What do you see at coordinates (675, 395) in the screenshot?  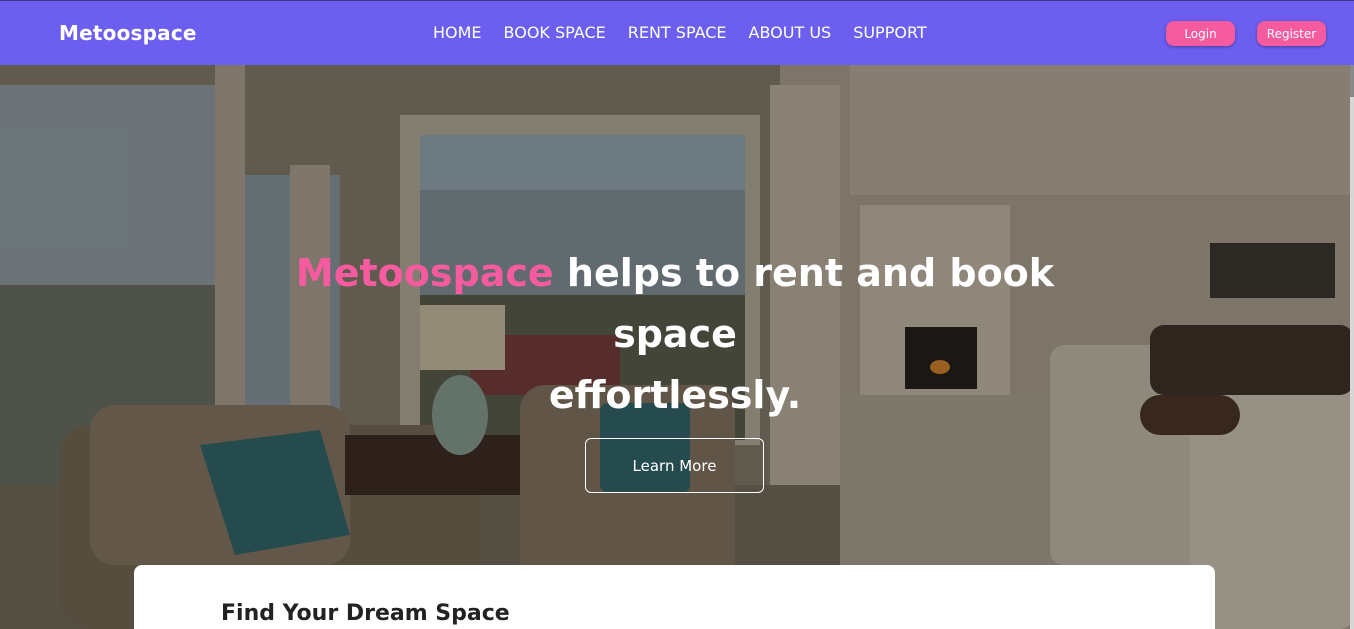 I see `hero-title-line2: effortlessly.` at bounding box center [675, 395].